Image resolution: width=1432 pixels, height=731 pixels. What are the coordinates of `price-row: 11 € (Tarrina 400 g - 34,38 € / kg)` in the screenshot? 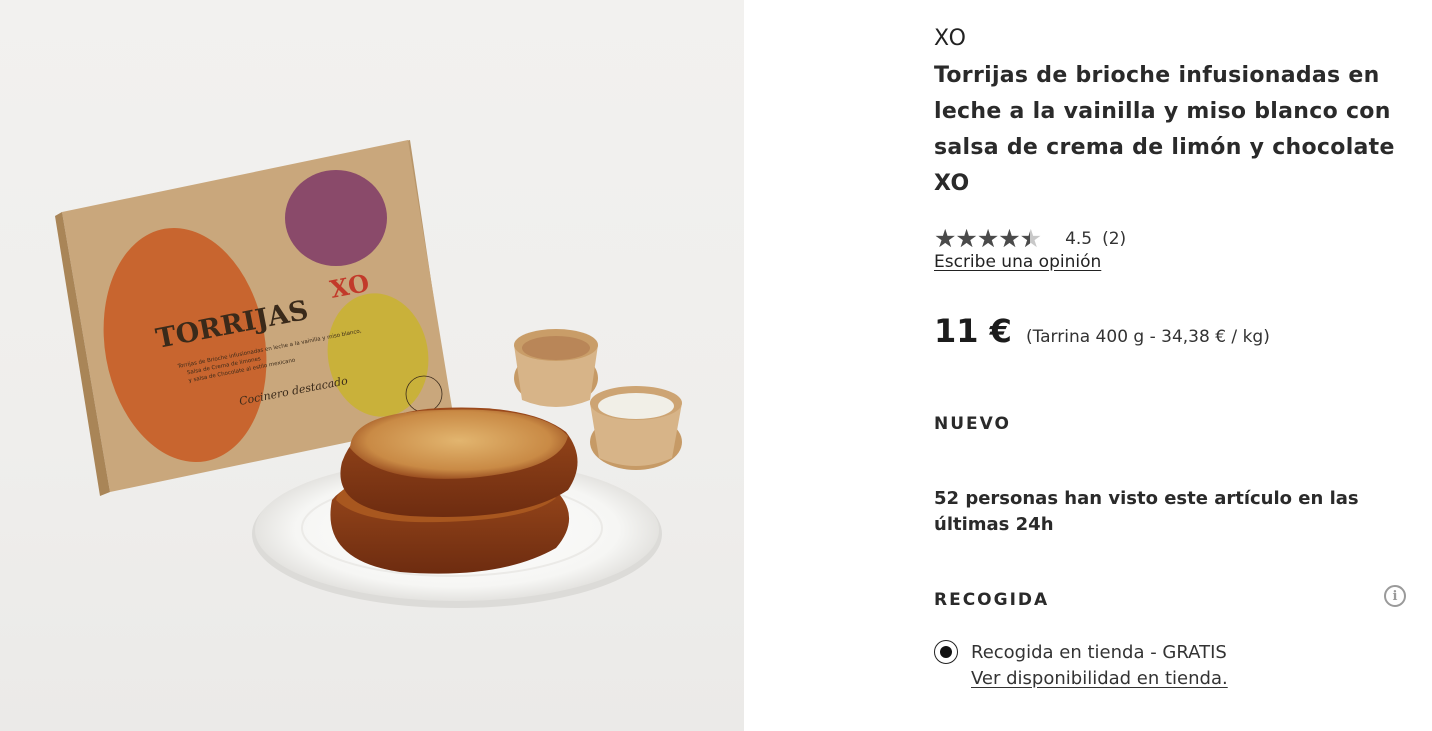 It's located at (1102, 331).